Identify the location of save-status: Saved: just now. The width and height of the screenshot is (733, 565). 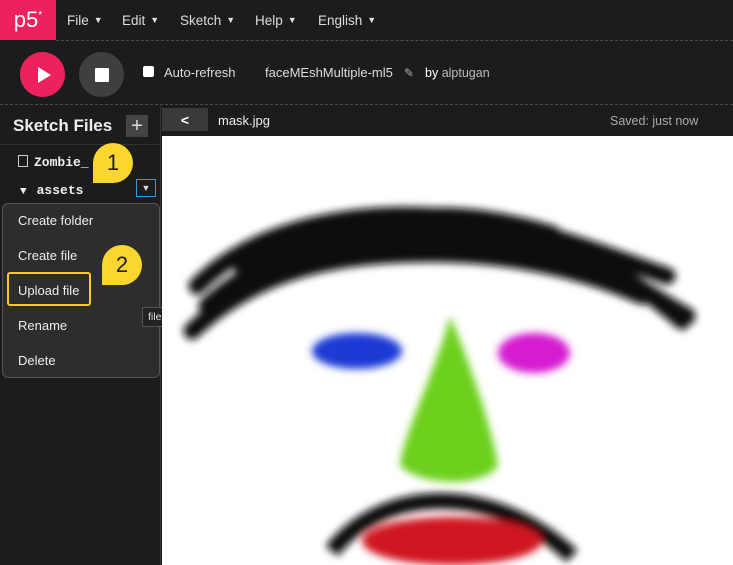
(654, 121).